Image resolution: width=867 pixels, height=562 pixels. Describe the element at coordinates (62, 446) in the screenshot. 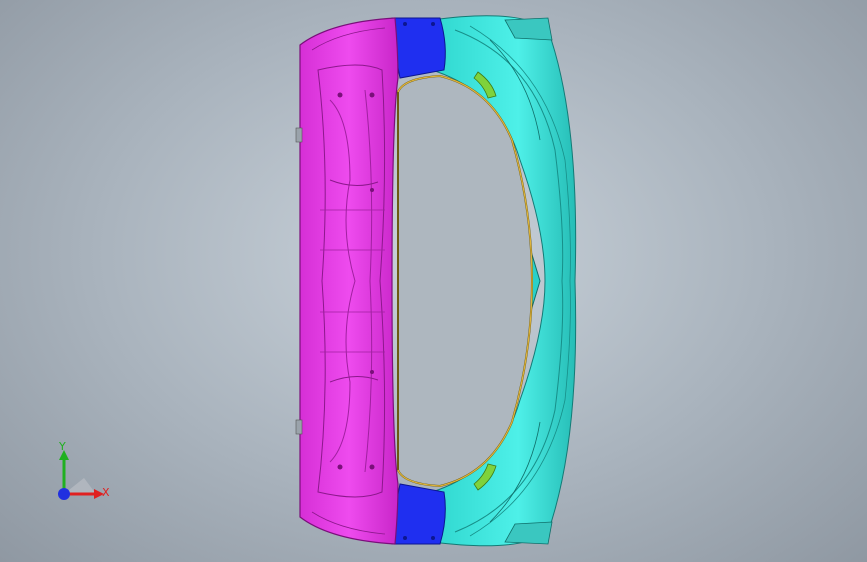

I see `triad-y-label: Y` at that location.